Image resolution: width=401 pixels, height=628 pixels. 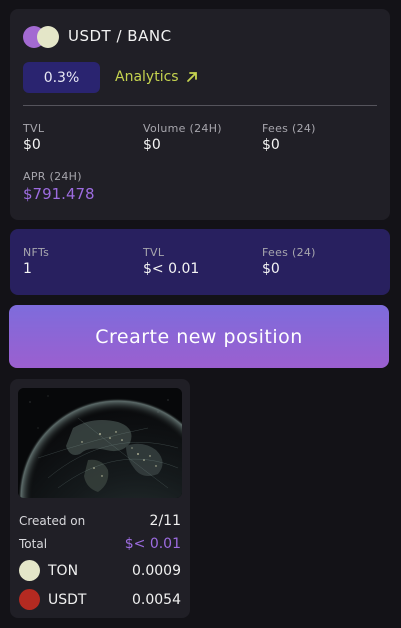 I want to click on volume-stat: Volume (24H) $0, so click(x=182, y=137).